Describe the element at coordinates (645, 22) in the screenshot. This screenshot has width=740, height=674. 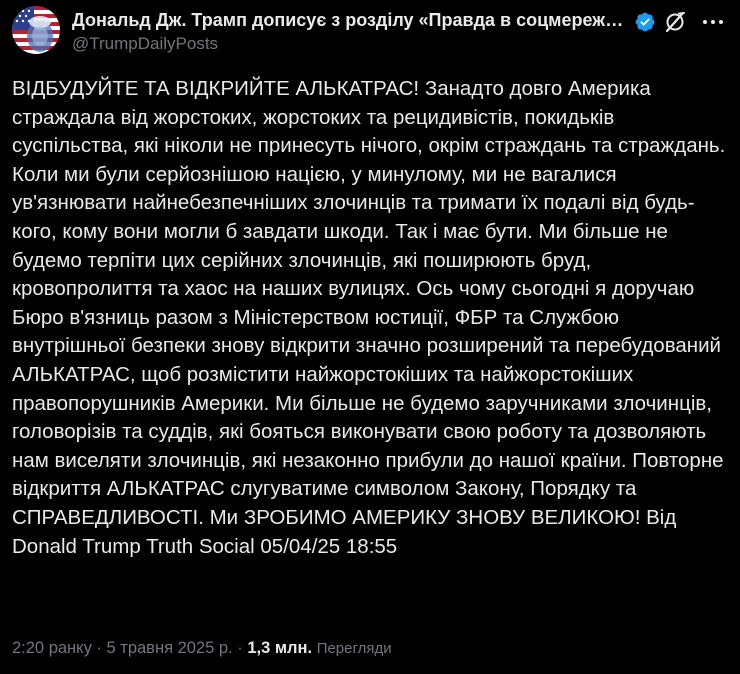
I see `verified-badge-icon` at that location.